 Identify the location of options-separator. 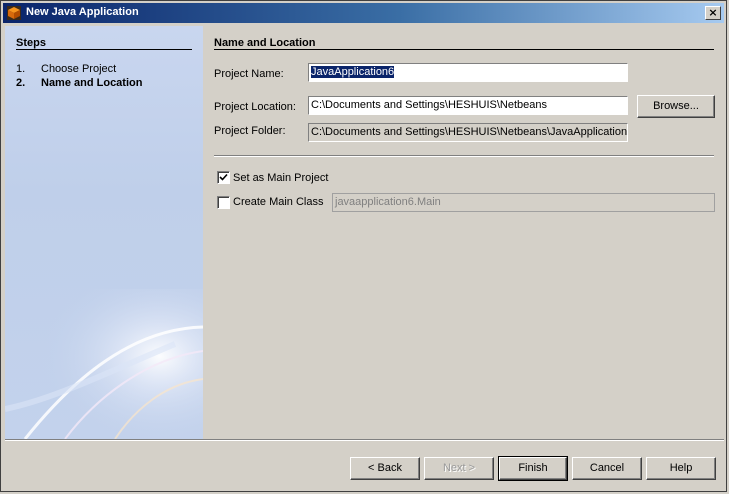
(464, 156).